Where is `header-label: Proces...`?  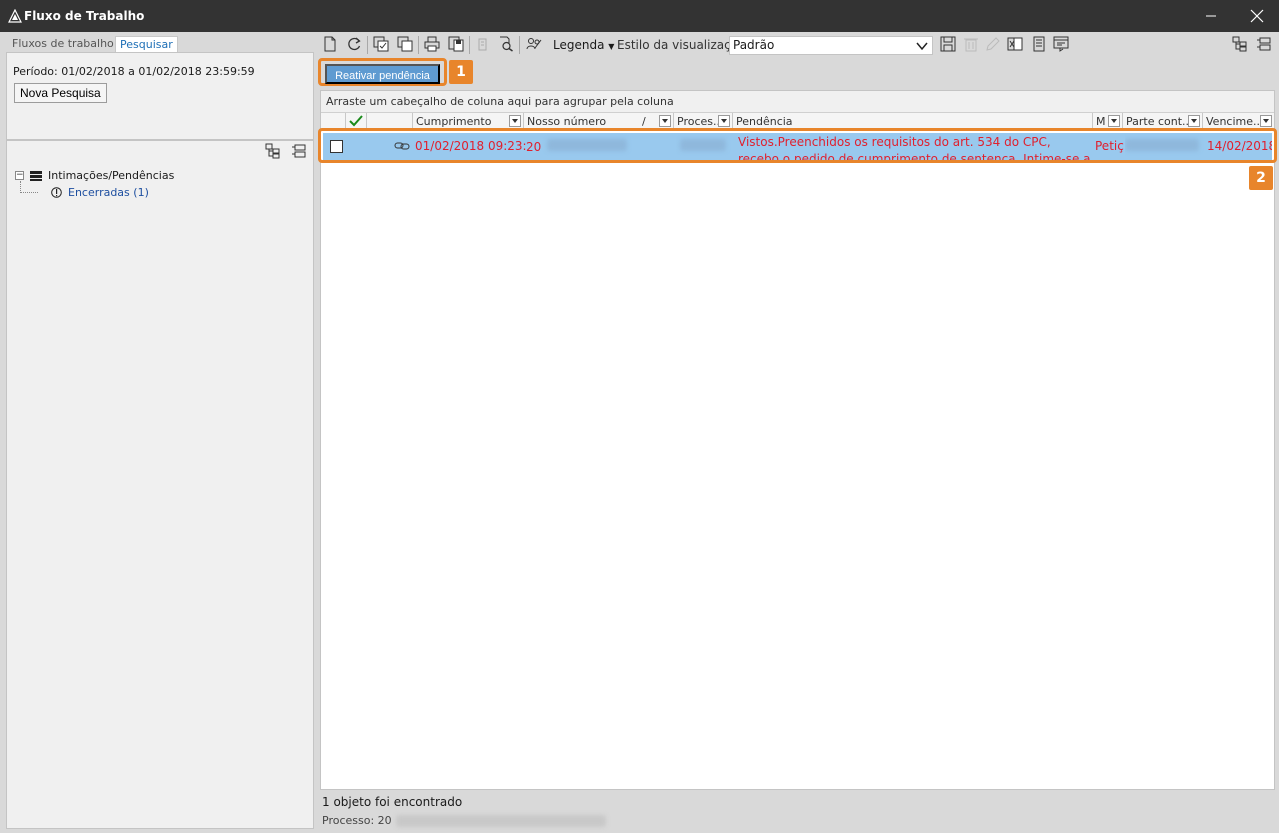
header-label: Proces... is located at coordinates (700, 121).